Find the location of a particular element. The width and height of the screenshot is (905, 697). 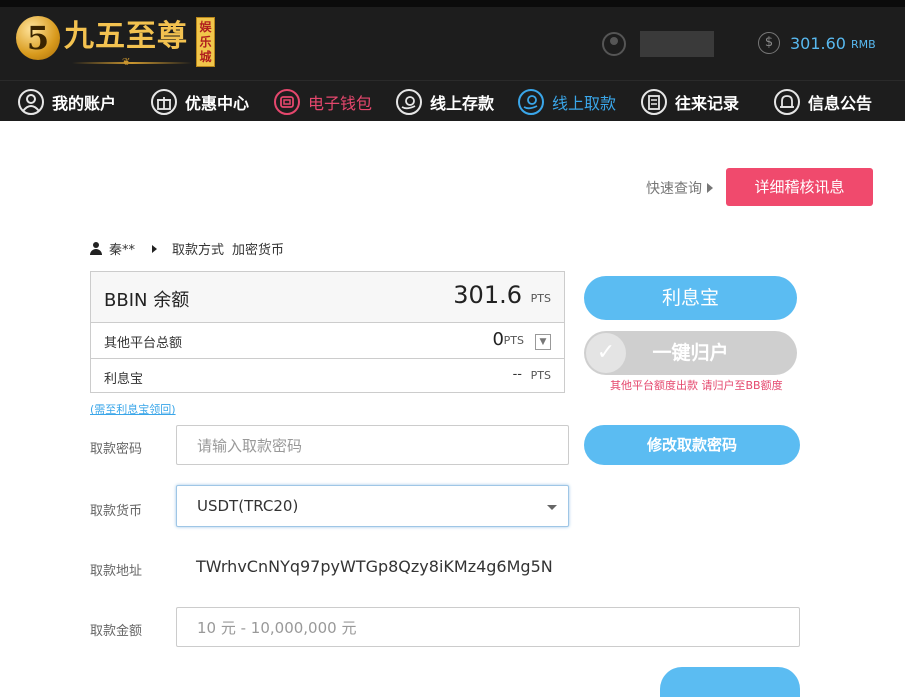

nav-label: 线上取款 is located at coordinates (584, 103).